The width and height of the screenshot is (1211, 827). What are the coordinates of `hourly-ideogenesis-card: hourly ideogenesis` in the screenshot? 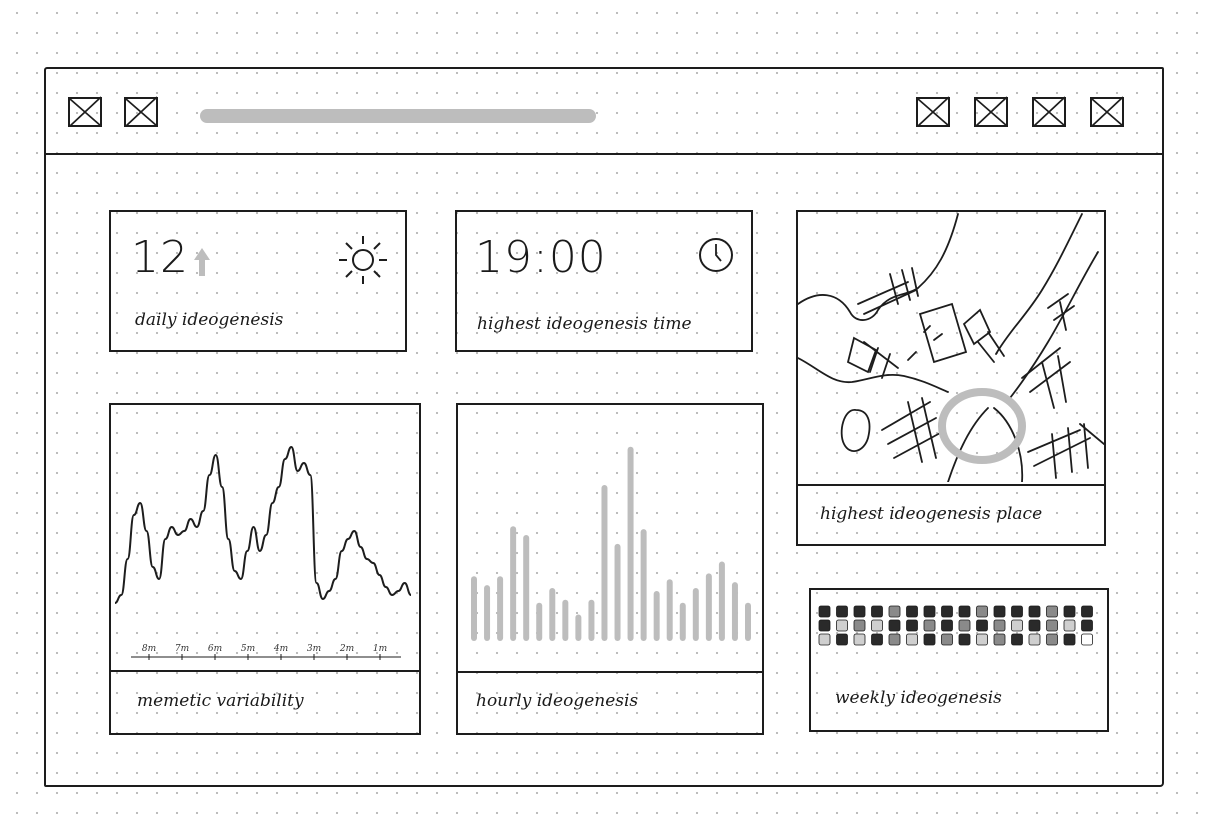 It's located at (610, 569).